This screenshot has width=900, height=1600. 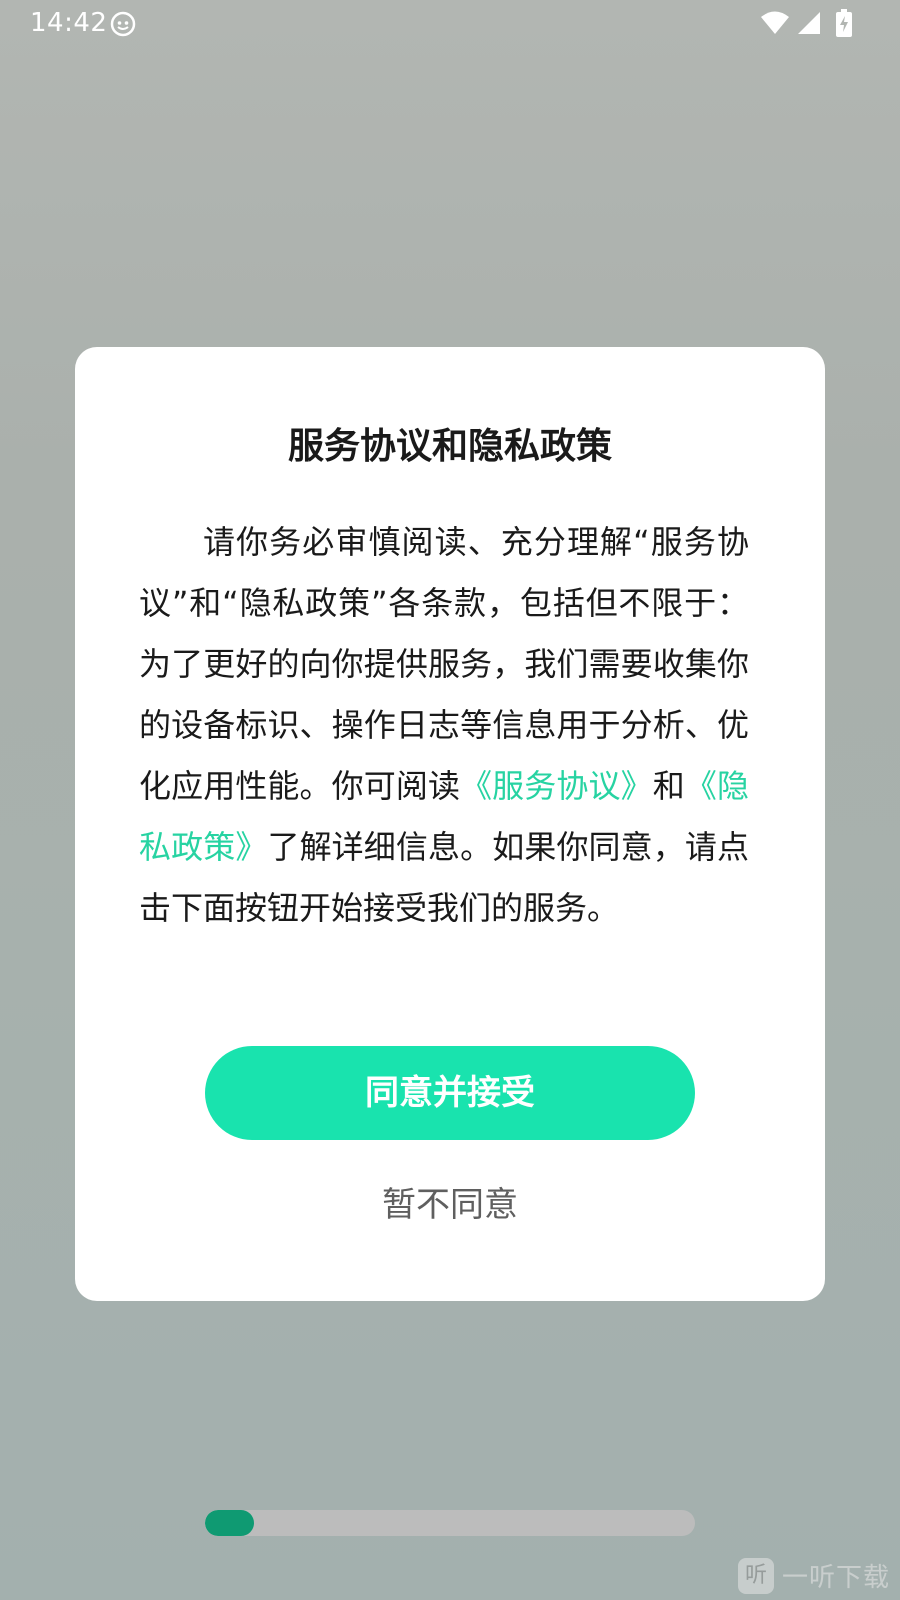 What do you see at coordinates (123, 24) in the screenshot?
I see `app-notification-icon` at bounding box center [123, 24].